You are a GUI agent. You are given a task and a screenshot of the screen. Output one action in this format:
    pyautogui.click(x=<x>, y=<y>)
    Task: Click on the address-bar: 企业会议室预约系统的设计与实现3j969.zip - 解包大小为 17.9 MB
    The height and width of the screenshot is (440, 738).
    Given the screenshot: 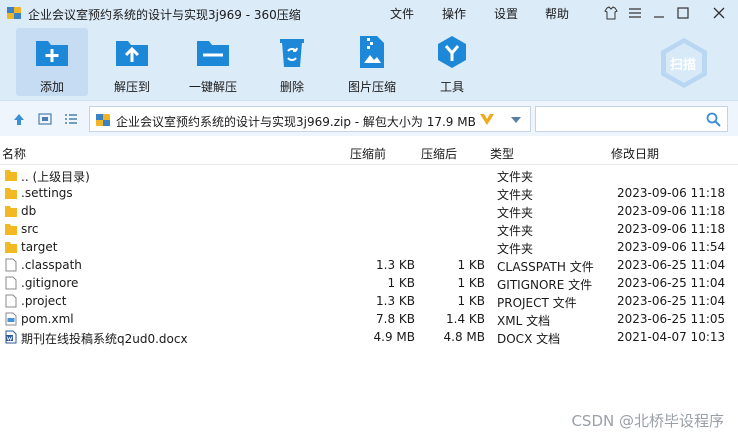 What is the action you would take?
    pyautogui.click(x=310, y=119)
    